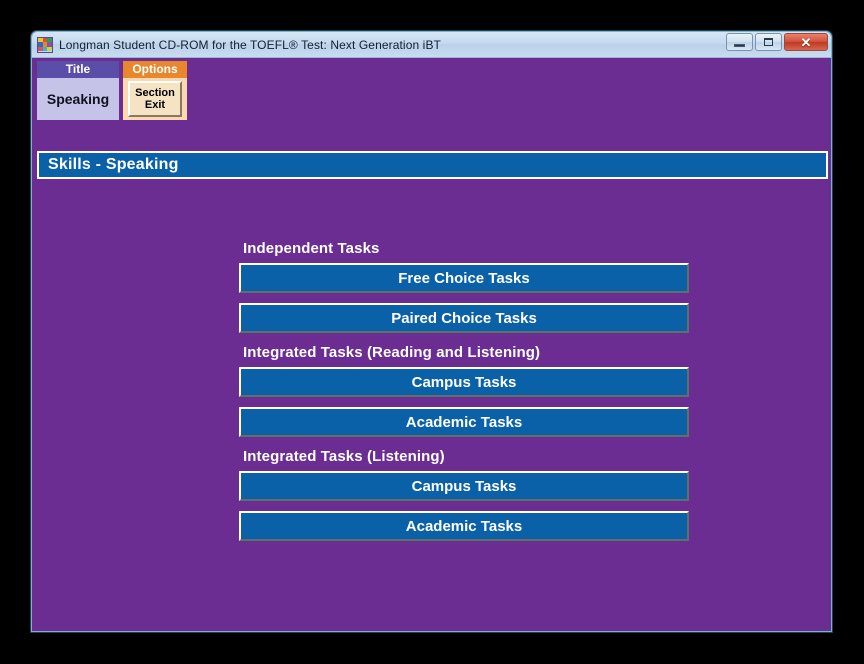 Image resolution: width=864 pixels, height=664 pixels. I want to click on close-button: ✕, so click(806, 42).